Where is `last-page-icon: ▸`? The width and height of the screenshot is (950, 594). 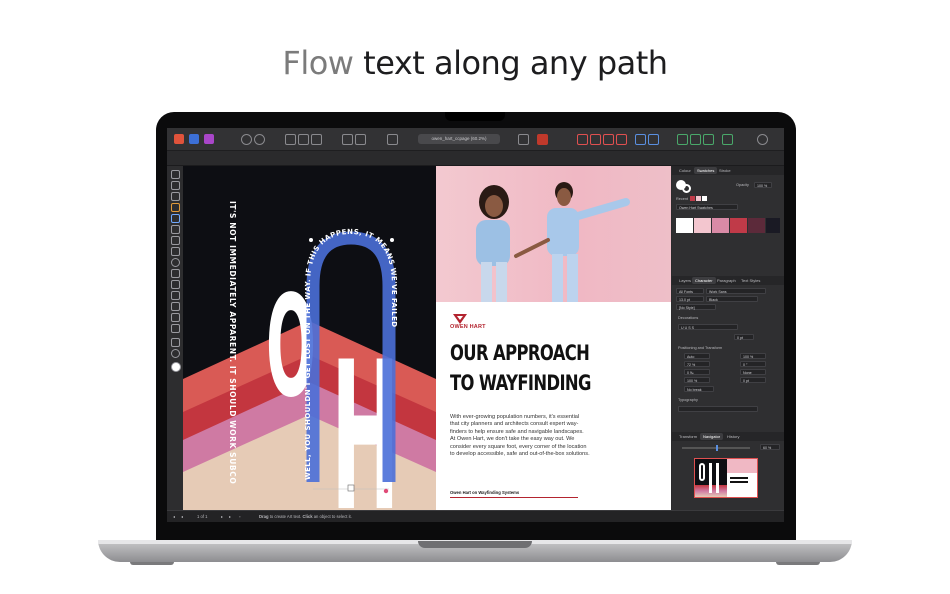
last-page-icon: ▸ is located at coordinates (230, 516).